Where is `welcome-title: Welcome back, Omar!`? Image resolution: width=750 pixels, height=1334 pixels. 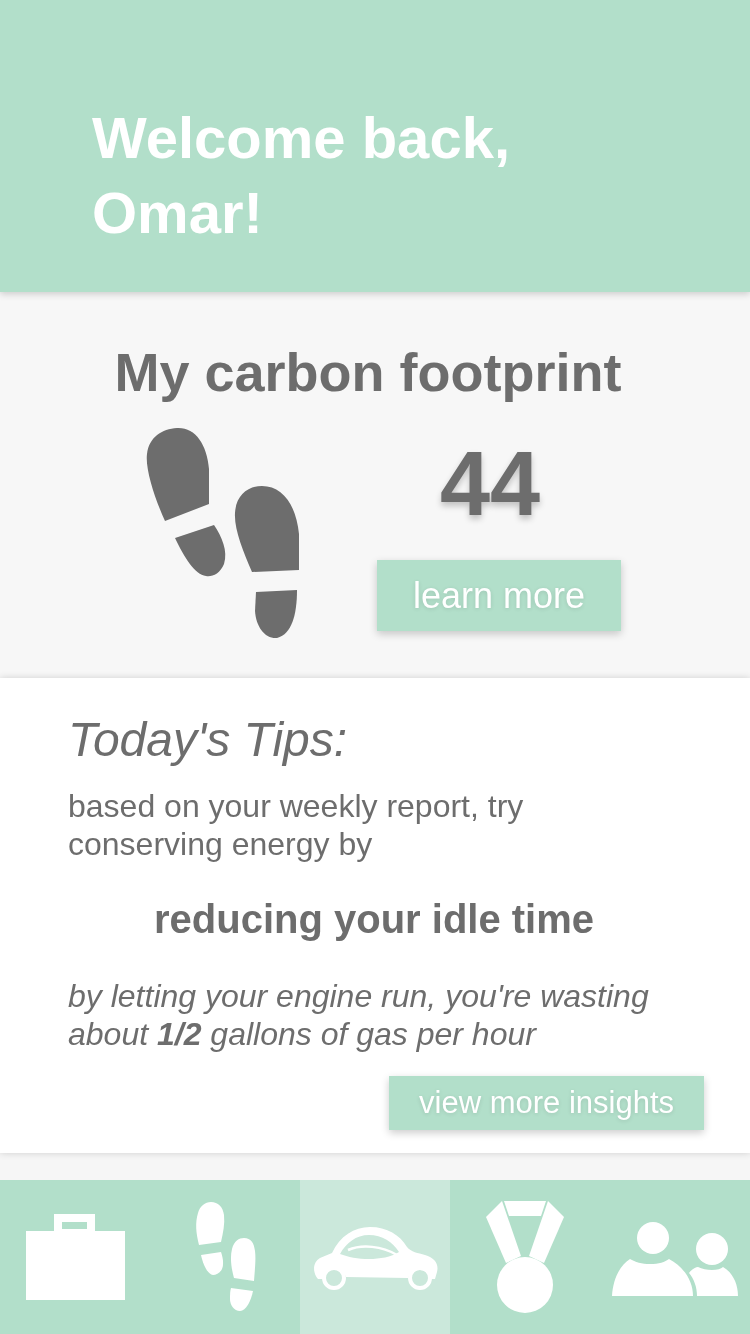 welcome-title: Welcome back, Omar! is located at coordinates (301, 175).